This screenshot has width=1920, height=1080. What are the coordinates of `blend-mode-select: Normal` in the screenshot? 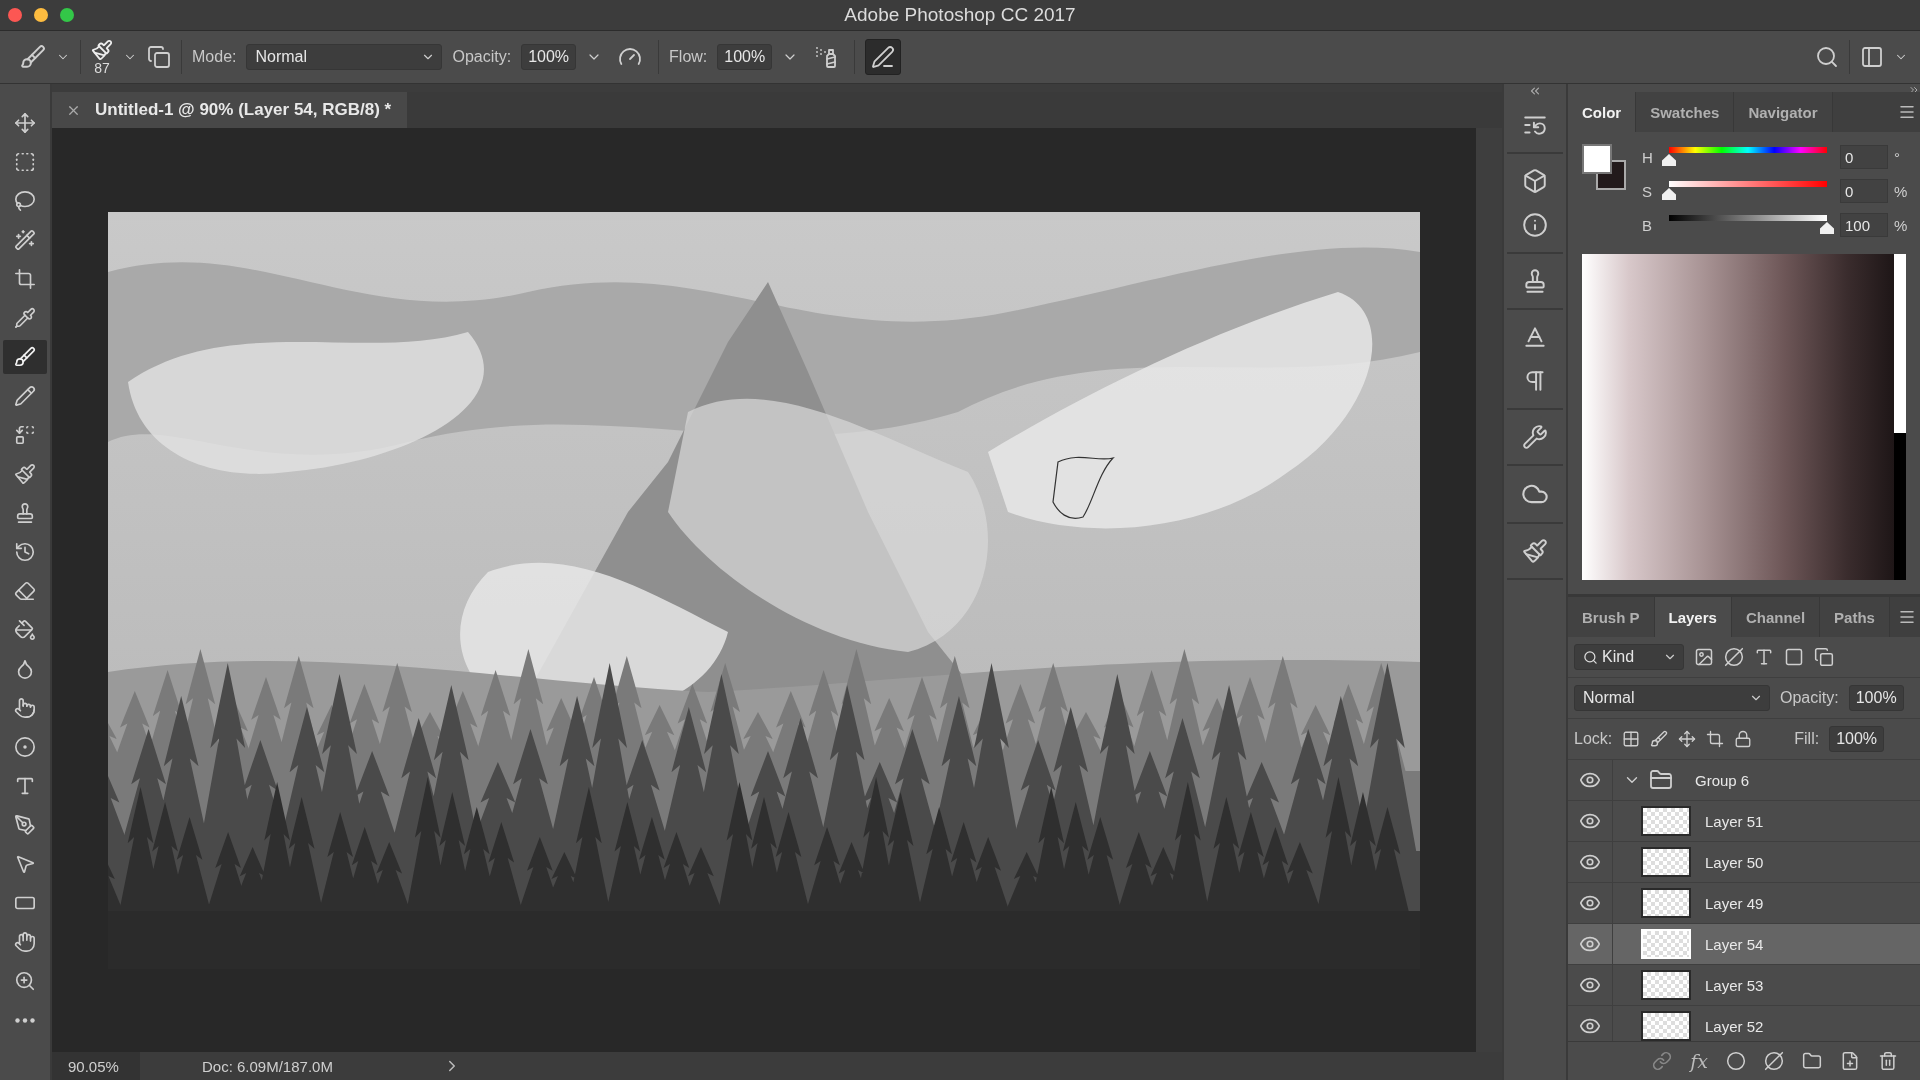 It's located at (1672, 698).